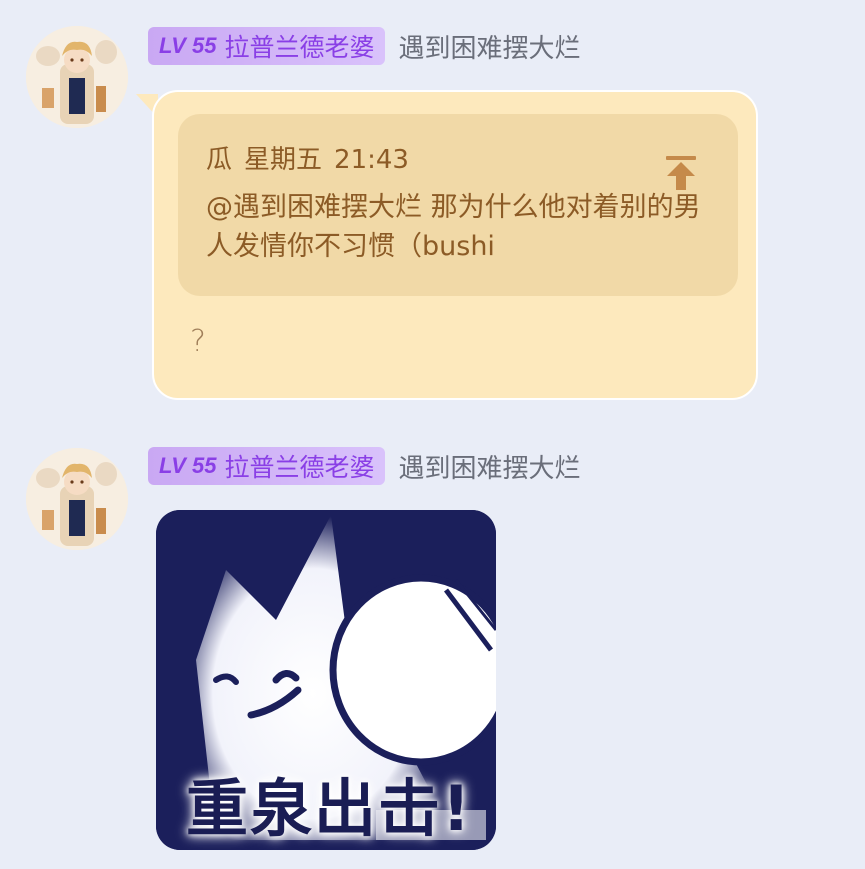 The width and height of the screenshot is (865, 869). What do you see at coordinates (681, 173) in the screenshot?
I see `jump-to-top-icon` at bounding box center [681, 173].